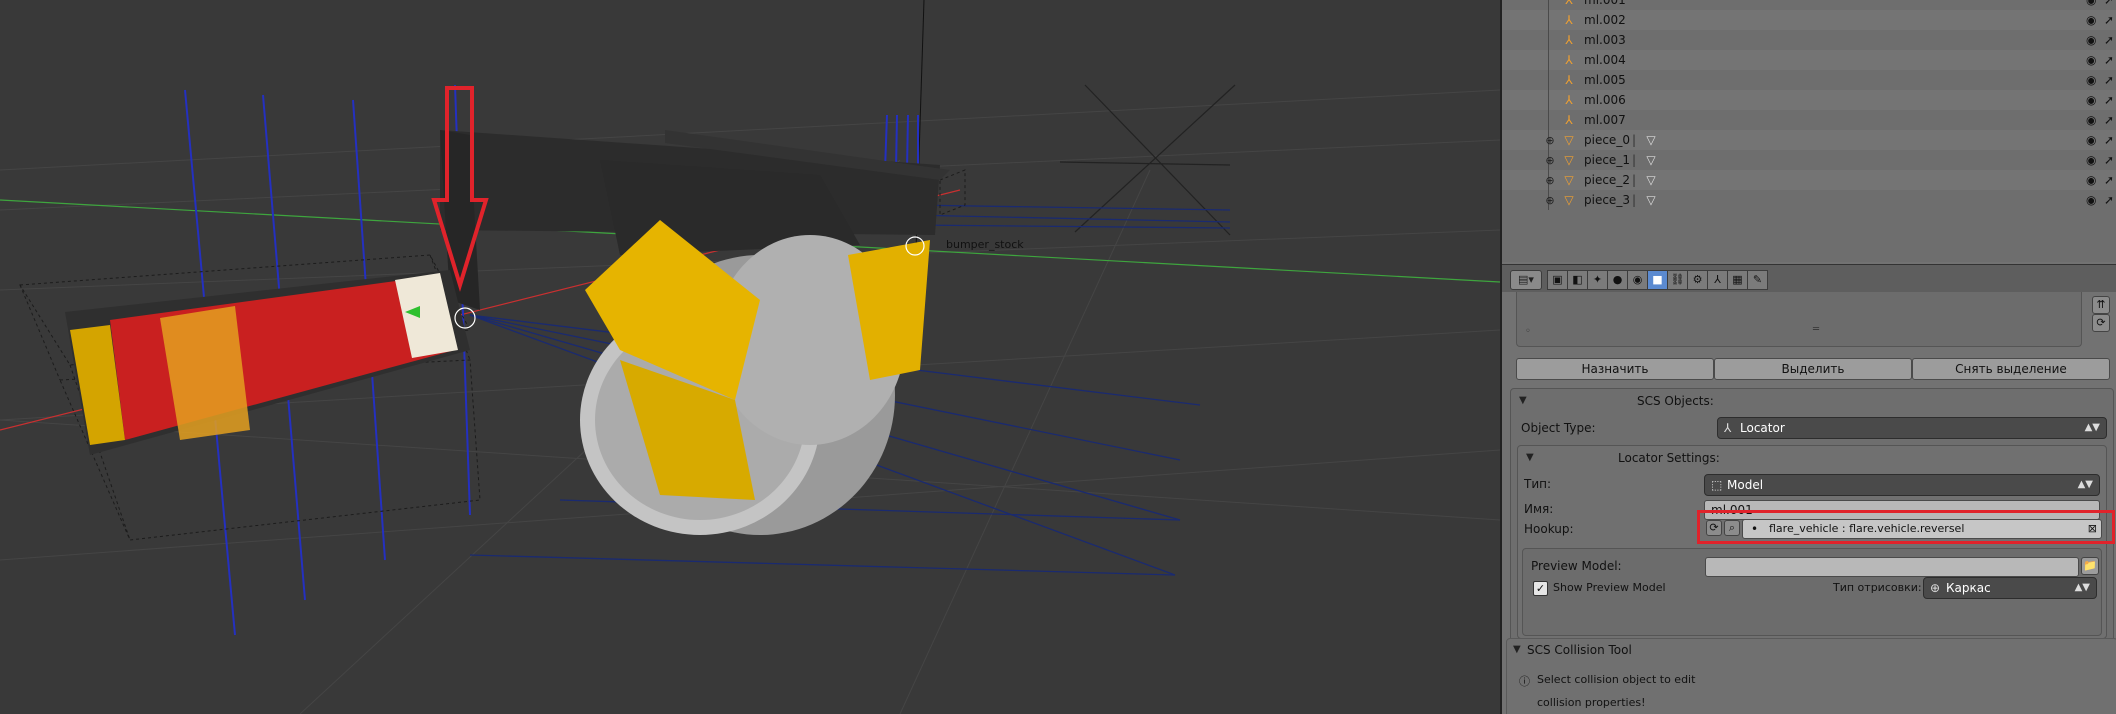 This screenshot has height=714, width=2116. What do you see at coordinates (1607, 180) in the screenshot?
I see `outliner-item-name: piece_2` at bounding box center [1607, 180].